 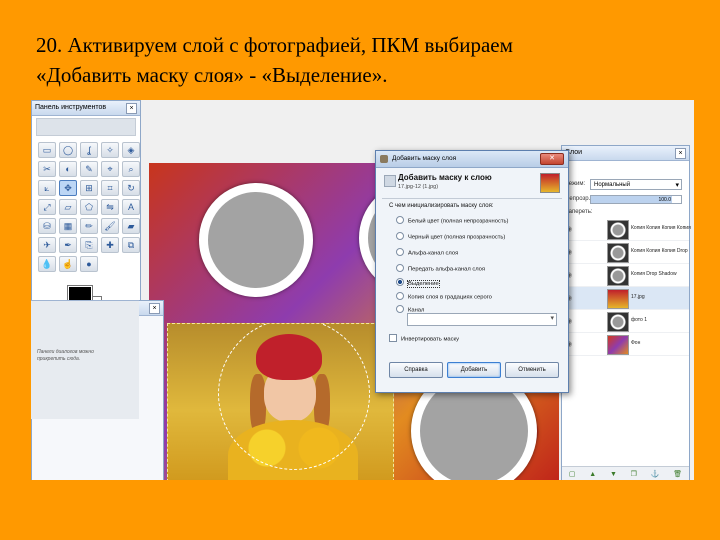 What do you see at coordinates (482, 319) in the screenshot?
I see `channel-select` at bounding box center [482, 319].